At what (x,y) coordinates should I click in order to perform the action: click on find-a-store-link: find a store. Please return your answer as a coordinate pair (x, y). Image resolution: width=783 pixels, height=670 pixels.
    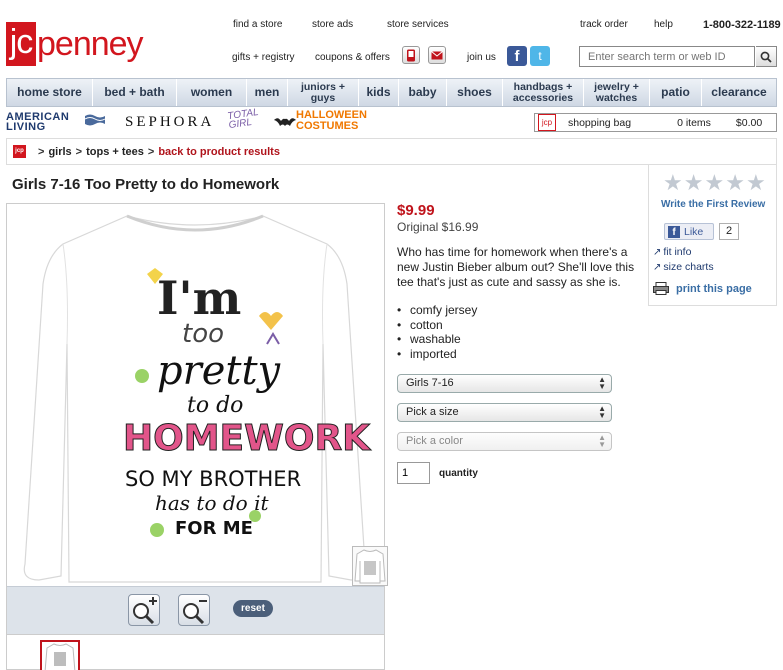
    Looking at the image, I should click on (257, 24).